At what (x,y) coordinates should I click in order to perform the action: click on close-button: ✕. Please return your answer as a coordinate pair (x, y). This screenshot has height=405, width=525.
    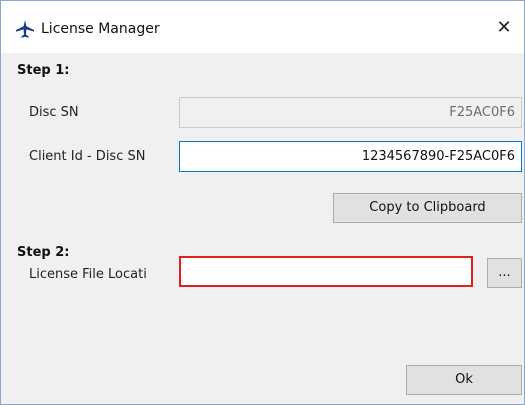
    Looking at the image, I should click on (504, 28).